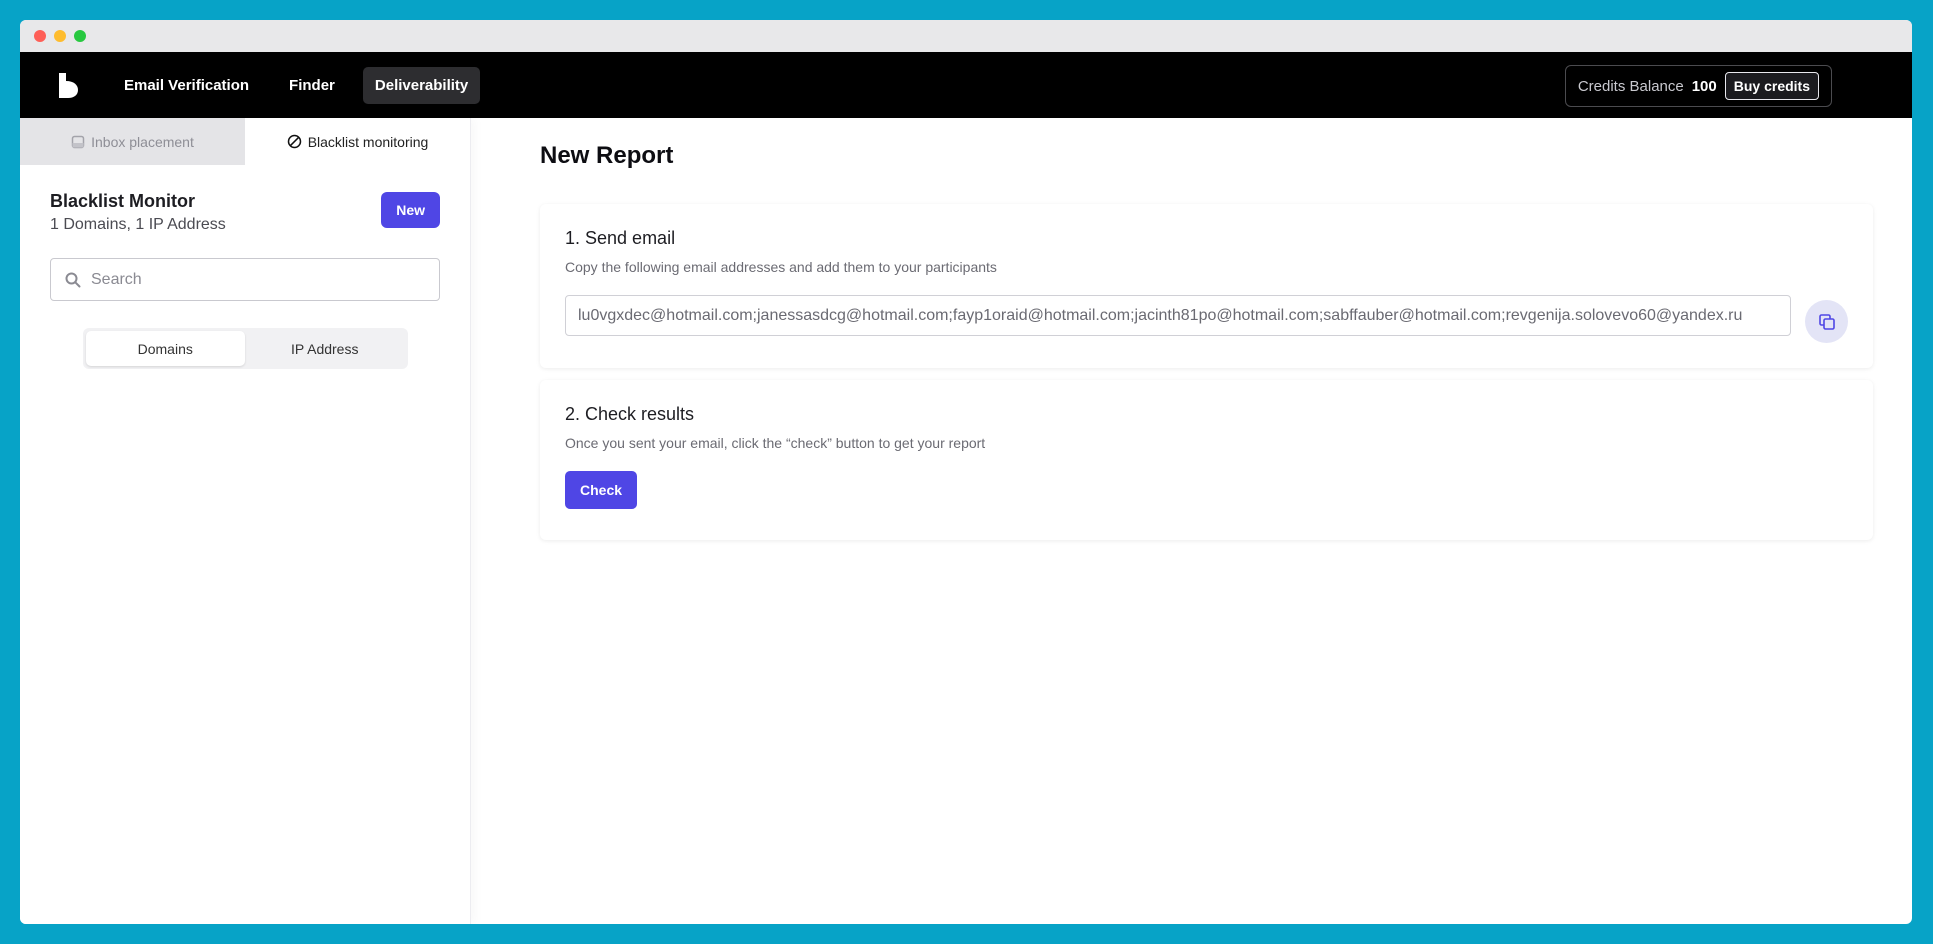  Describe the element at coordinates (60, 36) in the screenshot. I see `minimize-window-button` at that location.